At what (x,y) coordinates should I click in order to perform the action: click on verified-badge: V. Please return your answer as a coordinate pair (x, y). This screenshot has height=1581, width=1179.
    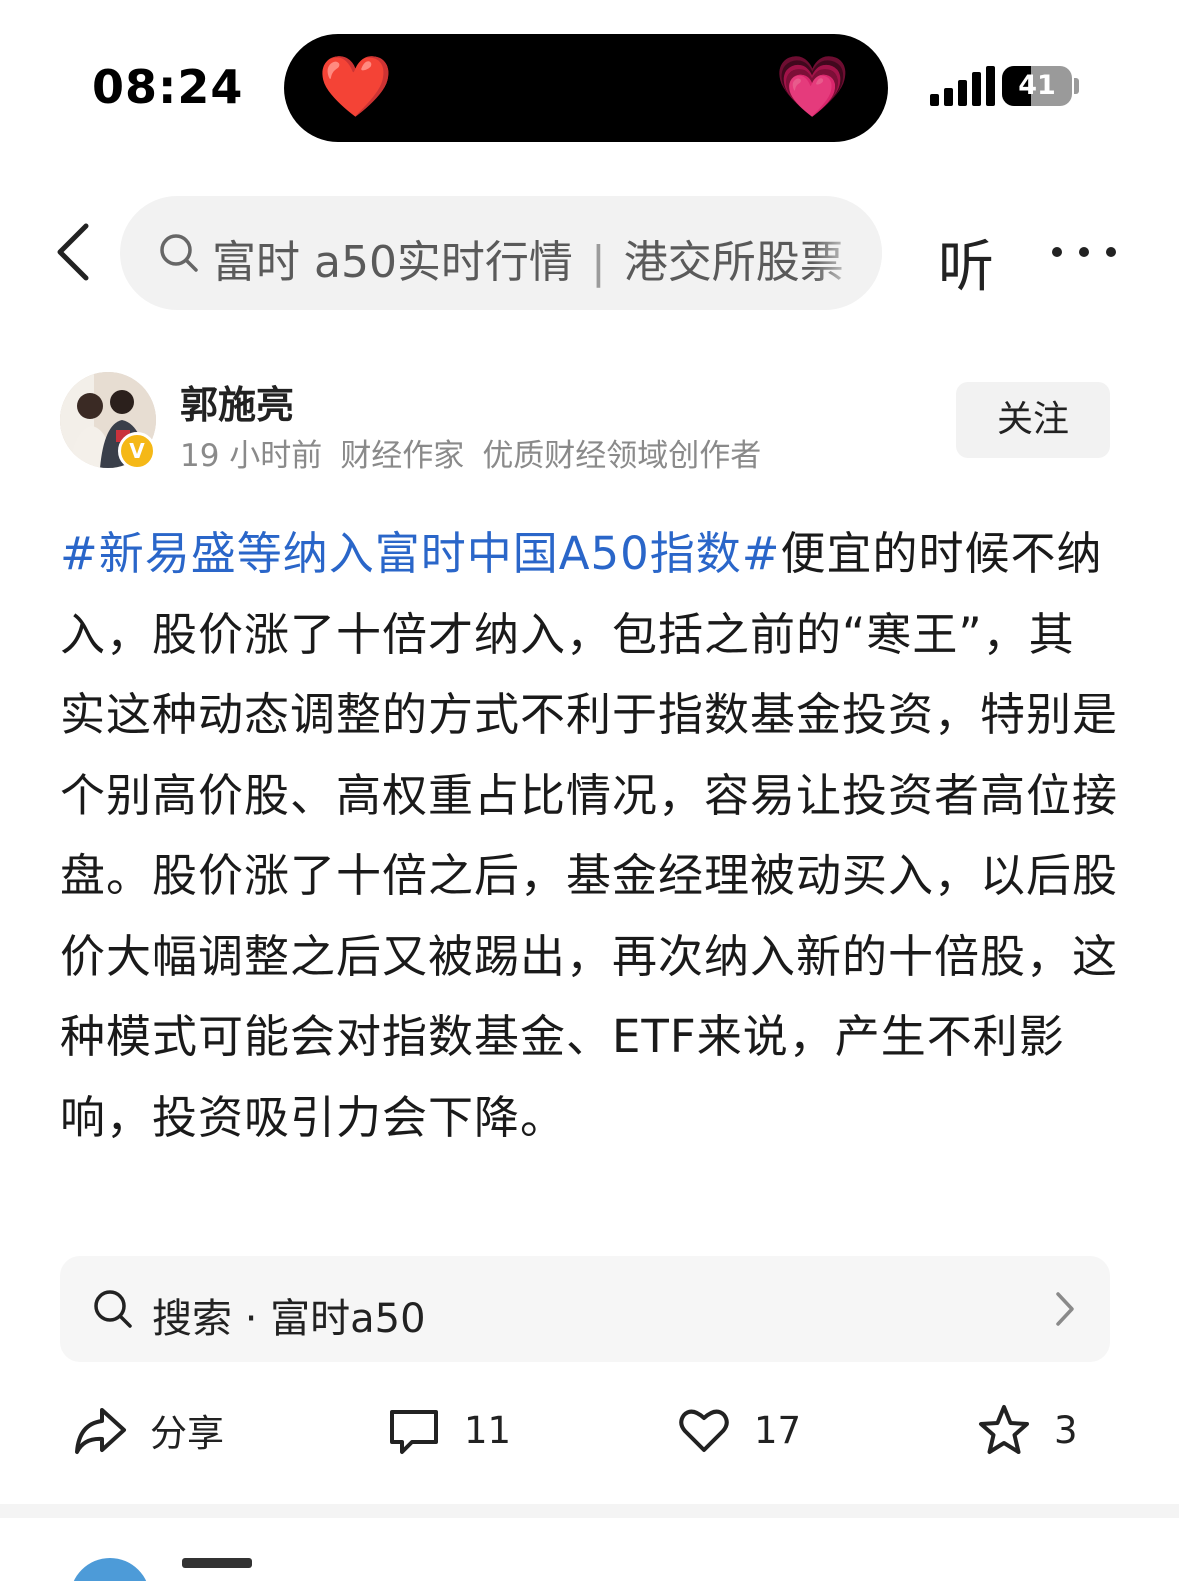
    Looking at the image, I should click on (137, 451).